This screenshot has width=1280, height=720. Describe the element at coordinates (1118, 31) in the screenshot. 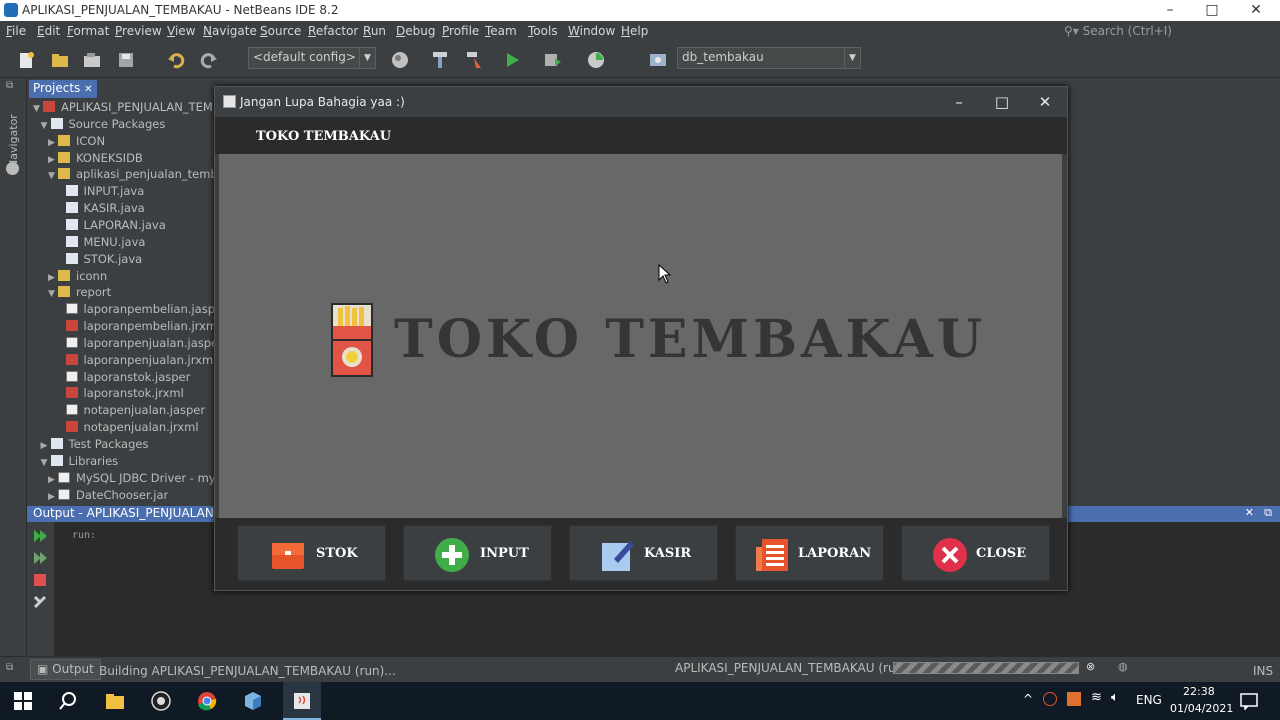

I see `search-box: ⚲▾ Search (Ctrl+I)` at that location.